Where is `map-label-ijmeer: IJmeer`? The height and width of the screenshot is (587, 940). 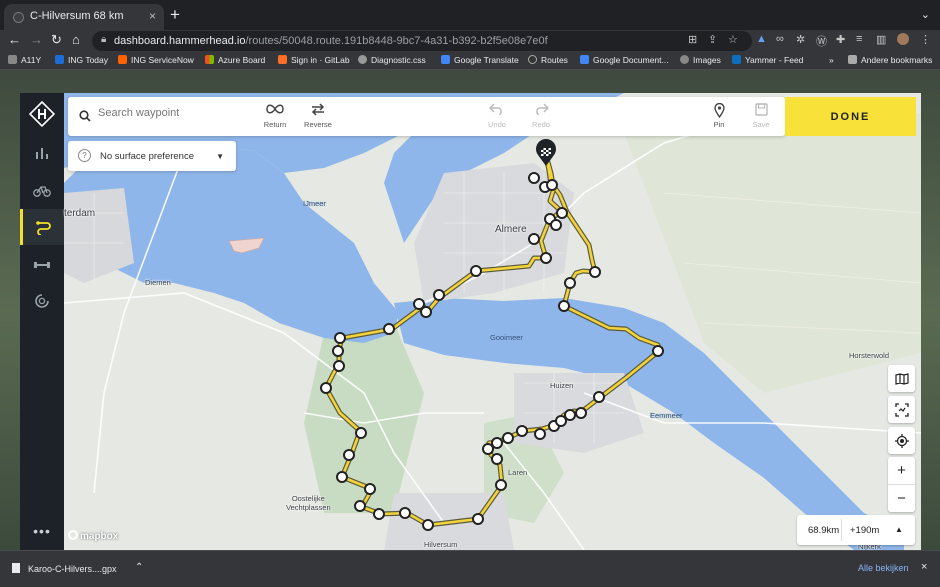 map-label-ijmeer: IJmeer is located at coordinates (314, 203).